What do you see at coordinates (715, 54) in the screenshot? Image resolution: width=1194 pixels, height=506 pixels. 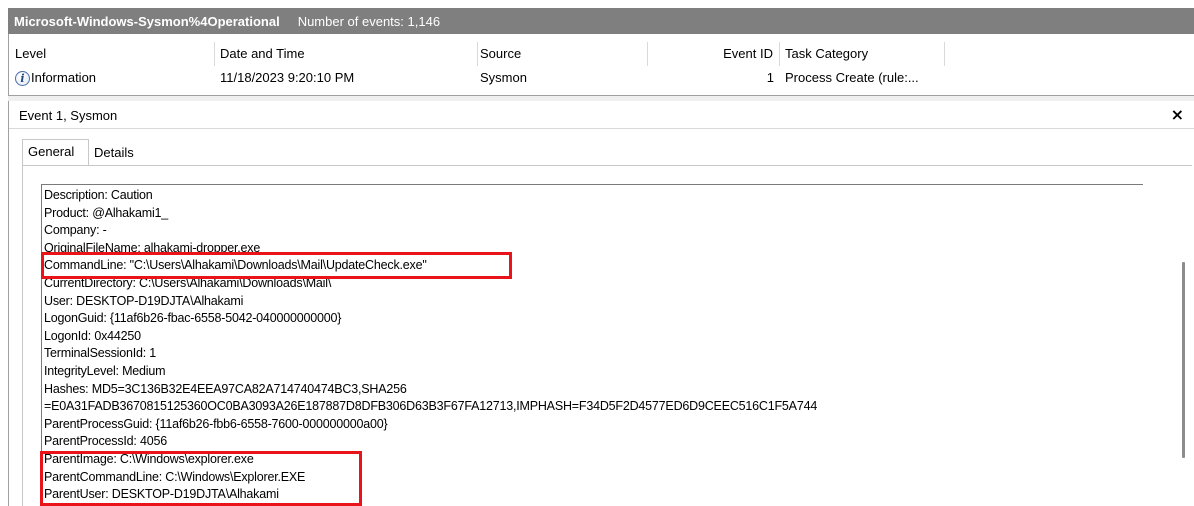 I see `column-header-event-id: Event ID` at bounding box center [715, 54].